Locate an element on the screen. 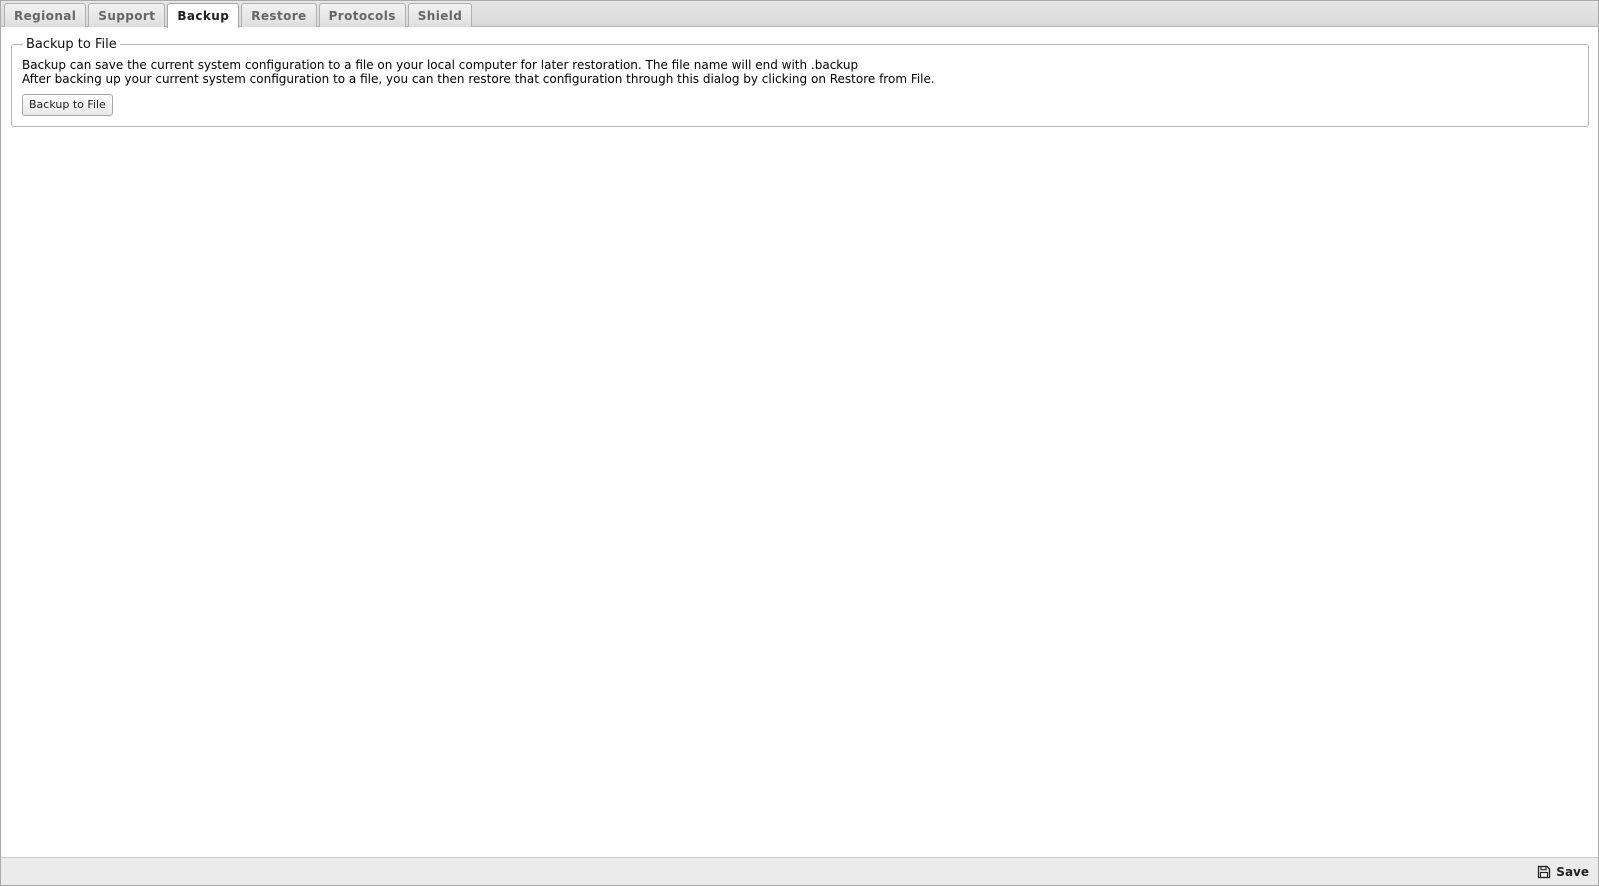 The image size is (1599, 886). footer-bar: Save is located at coordinates (799, 871).